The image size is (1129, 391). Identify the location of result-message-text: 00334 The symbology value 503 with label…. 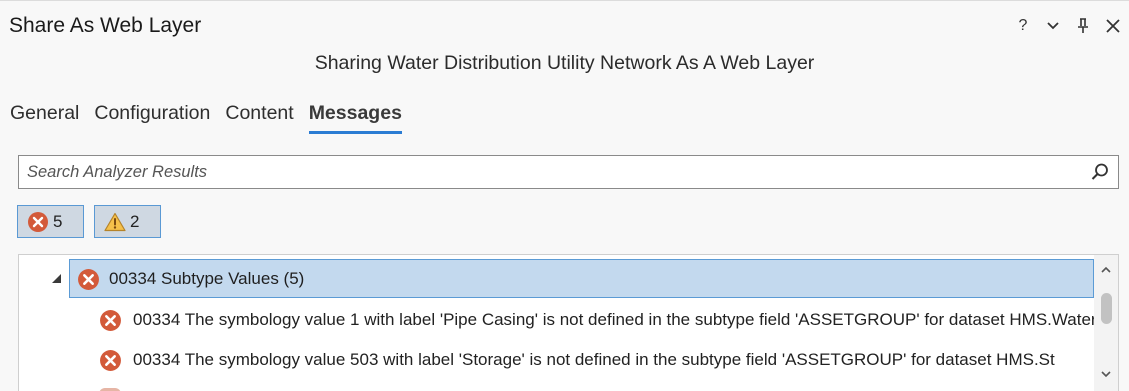
(594, 359).